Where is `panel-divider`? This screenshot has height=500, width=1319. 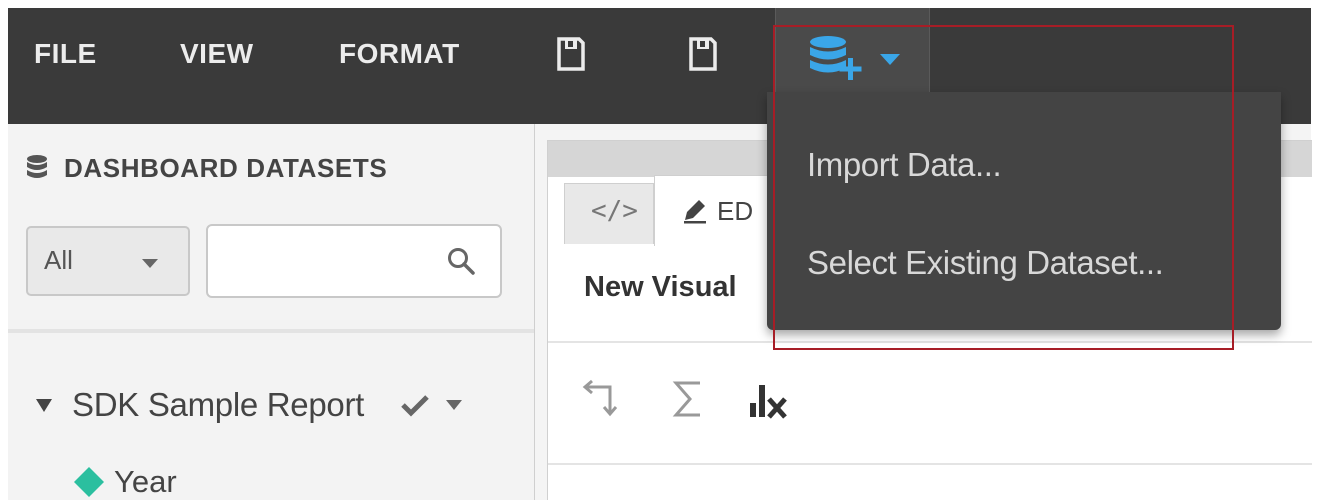
panel-divider is located at coordinates (271, 331).